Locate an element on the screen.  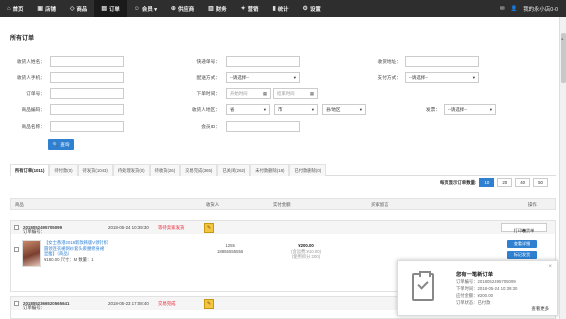
goods-no-input is located at coordinates (87, 109).